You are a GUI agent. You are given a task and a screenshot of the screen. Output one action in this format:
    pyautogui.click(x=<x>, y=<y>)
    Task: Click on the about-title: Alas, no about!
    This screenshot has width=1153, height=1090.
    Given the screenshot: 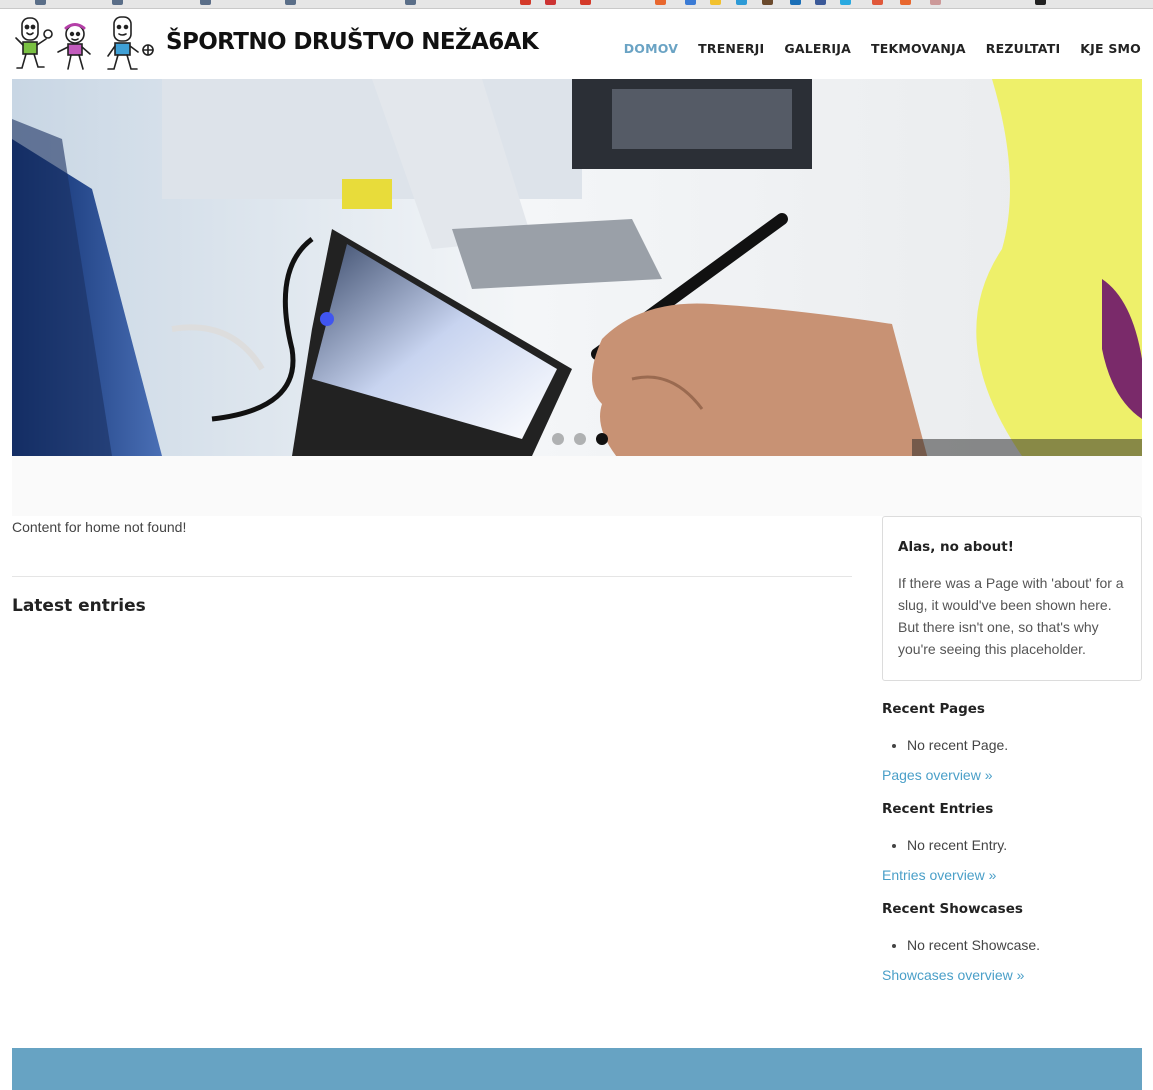 What is the action you would take?
    pyautogui.click(x=956, y=547)
    